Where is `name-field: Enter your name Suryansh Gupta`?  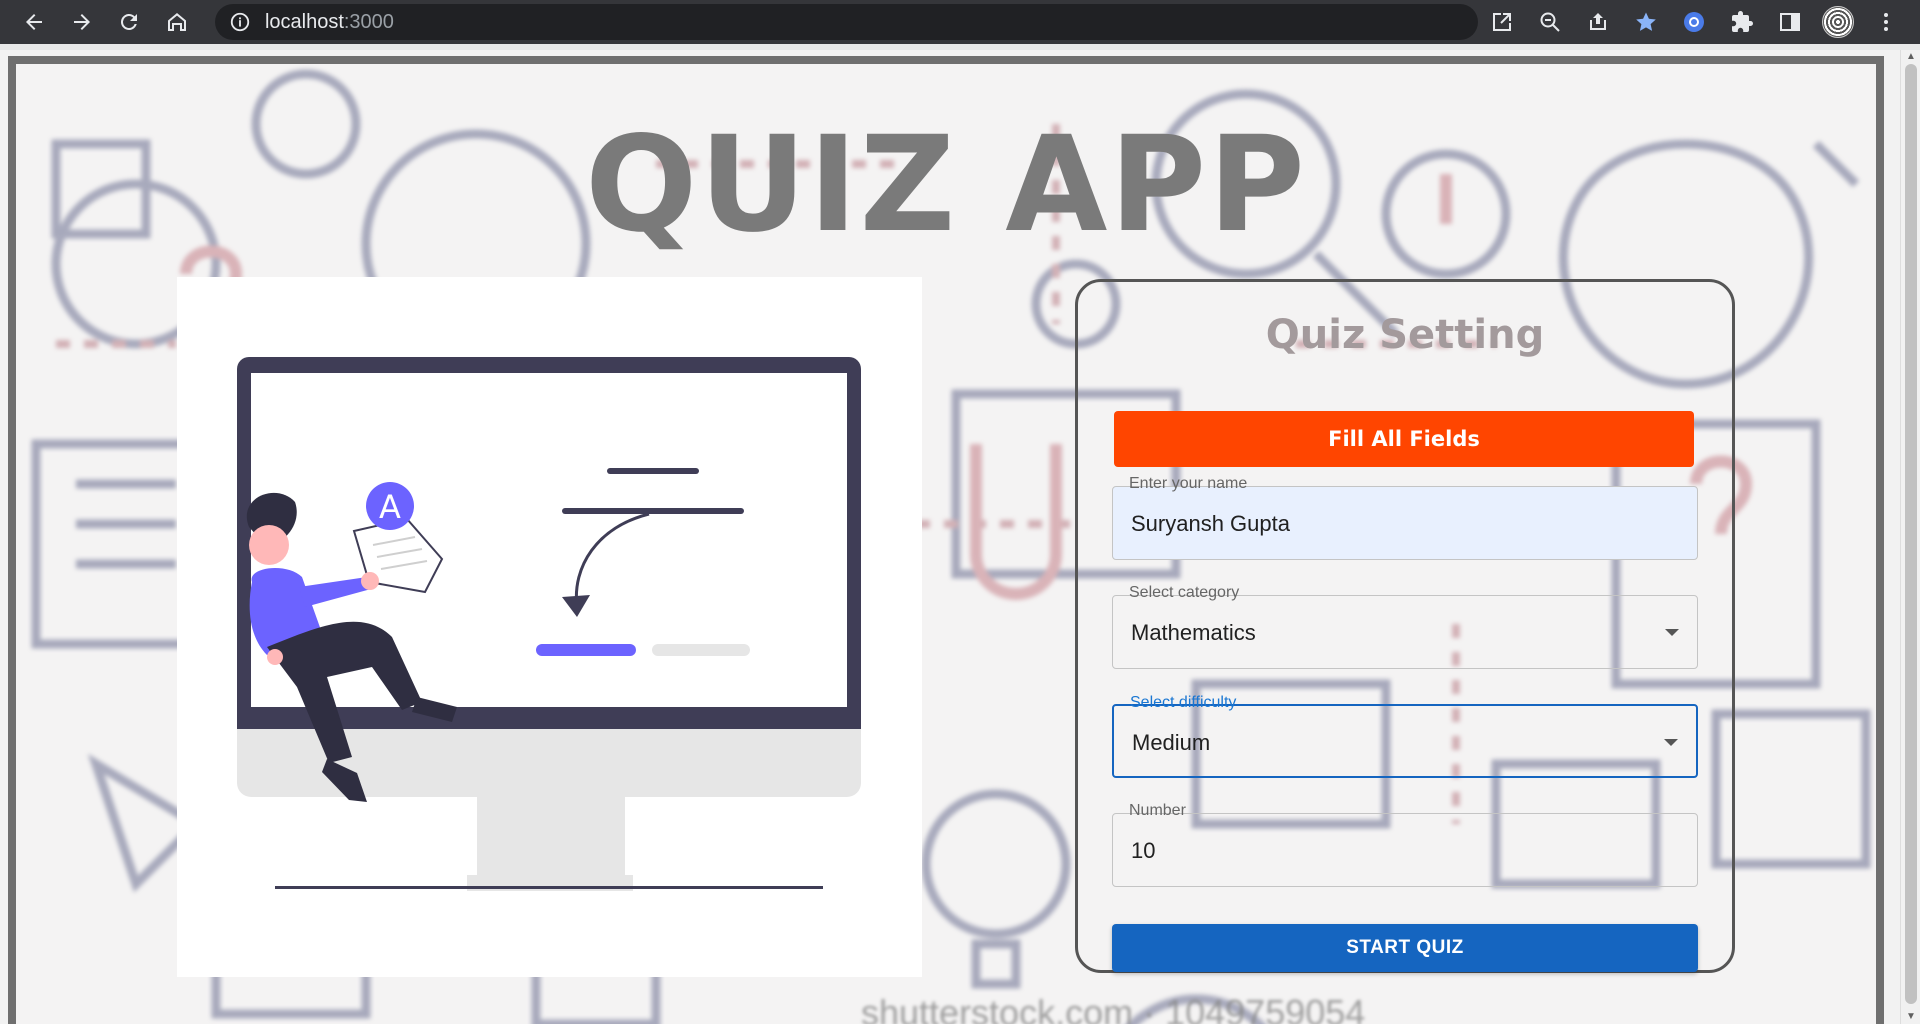 name-field: Enter your name Suryansh Gupta is located at coordinates (1405, 517).